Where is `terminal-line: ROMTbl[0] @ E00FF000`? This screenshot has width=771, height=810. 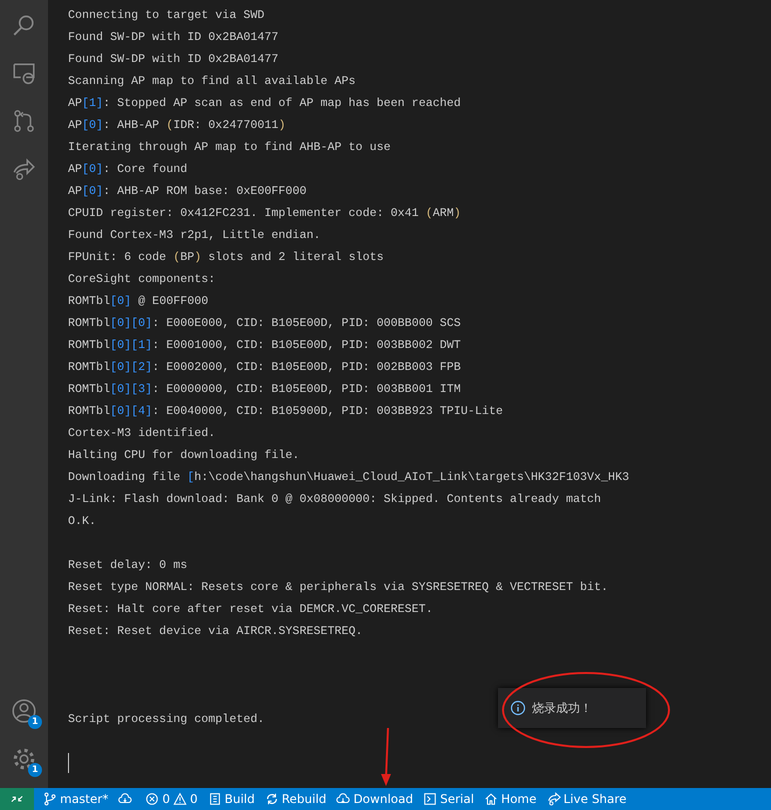 terminal-line: ROMTbl[0] @ E00FF000 is located at coordinates (139, 301).